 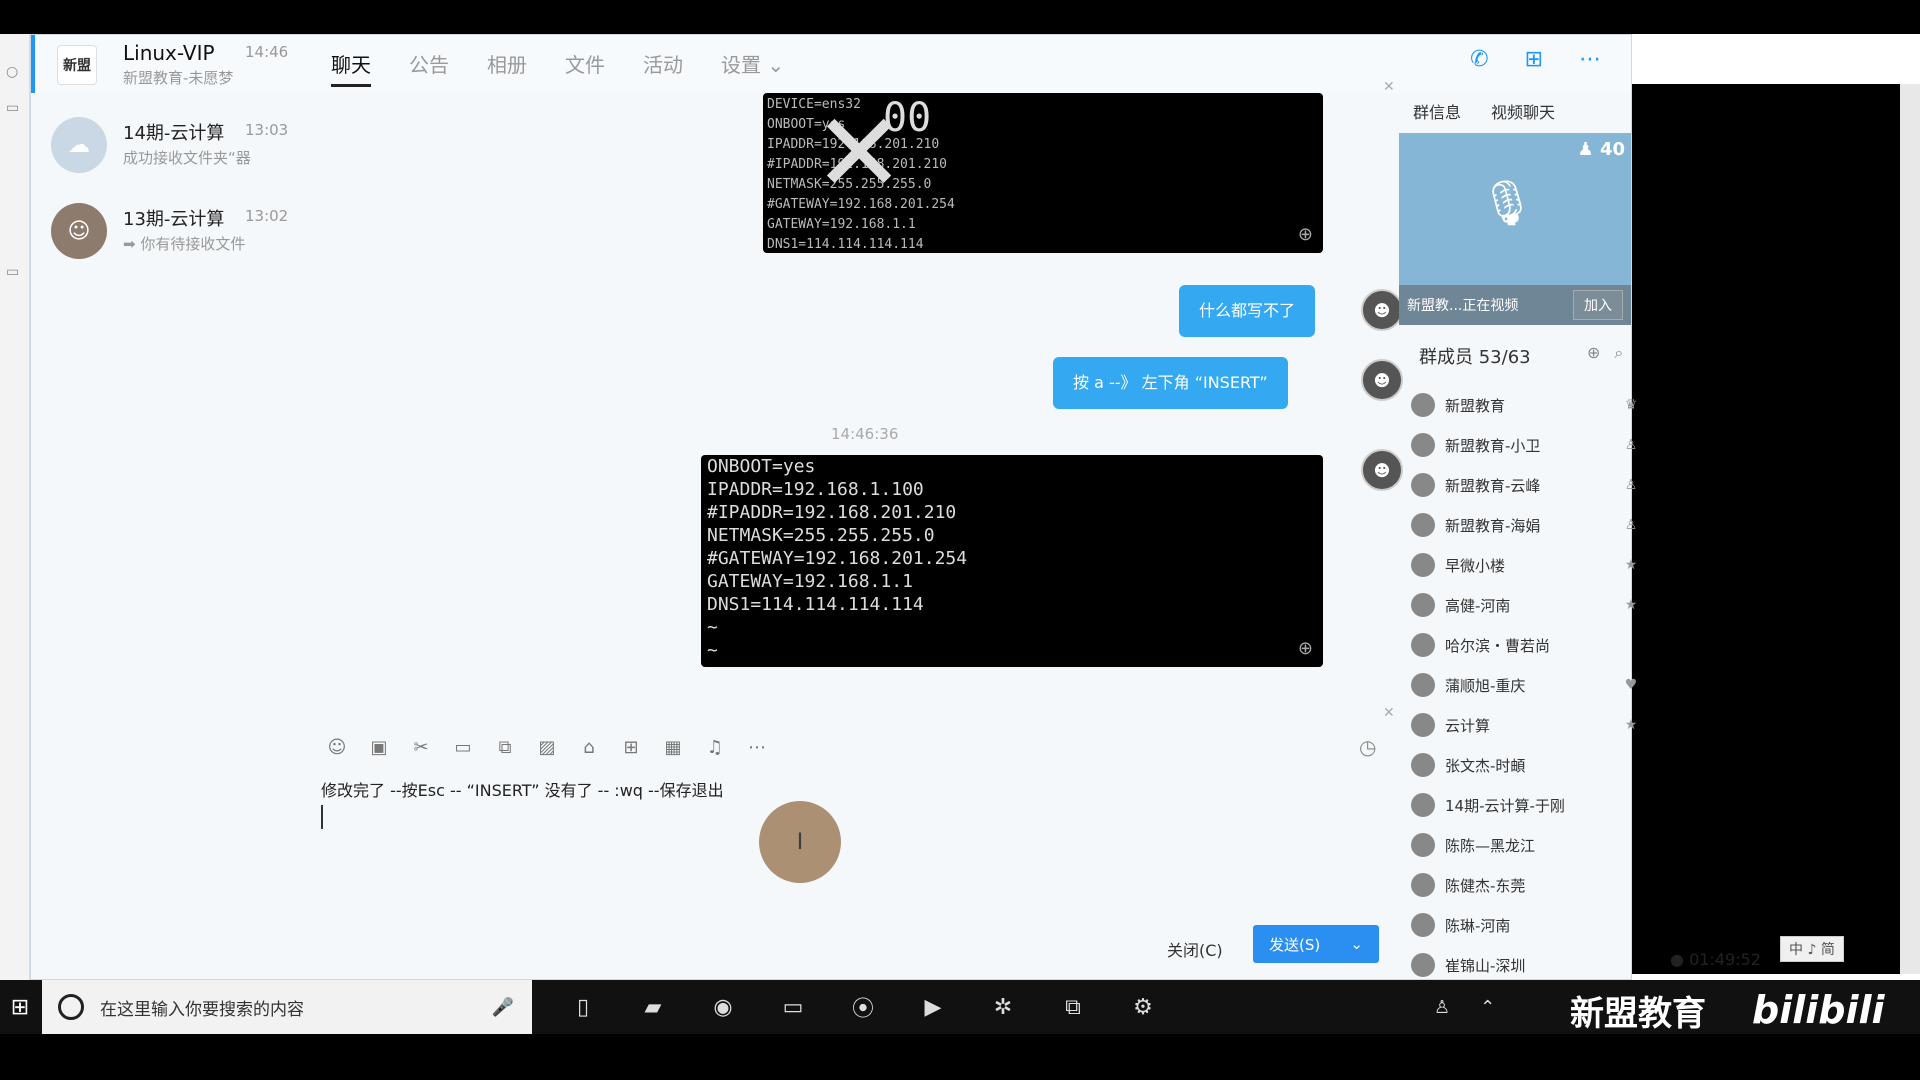 What do you see at coordinates (1527, 925) in the screenshot?
I see `member-row: 陈琳-河南` at bounding box center [1527, 925].